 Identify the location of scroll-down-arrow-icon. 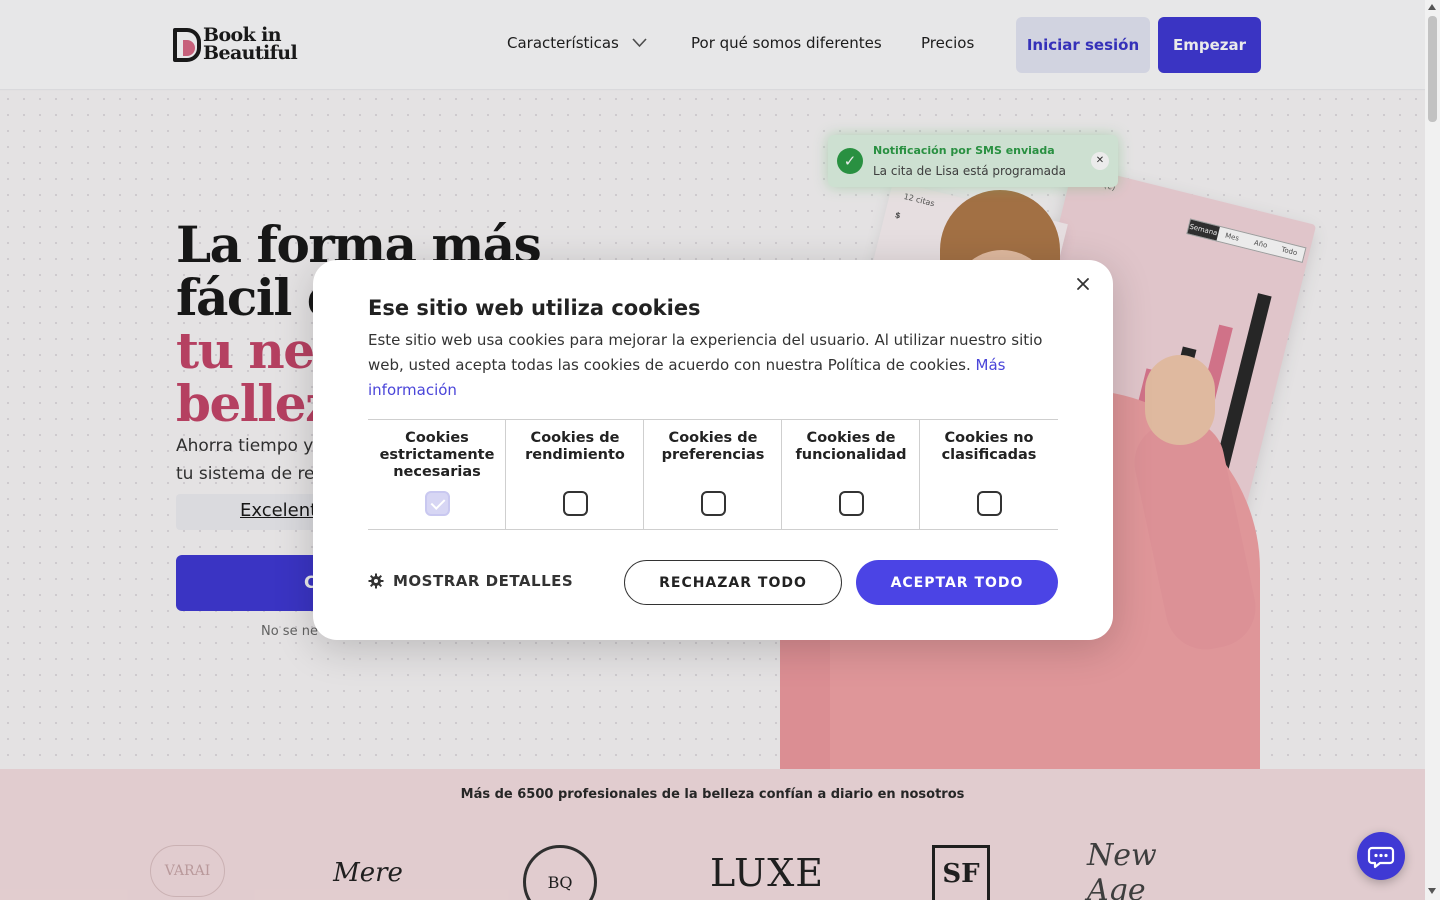
(1432, 891).